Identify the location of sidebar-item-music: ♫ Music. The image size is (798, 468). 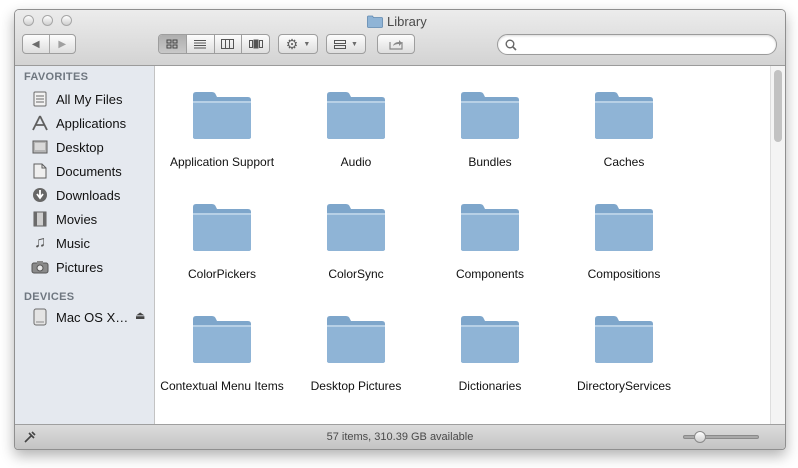
(60, 243).